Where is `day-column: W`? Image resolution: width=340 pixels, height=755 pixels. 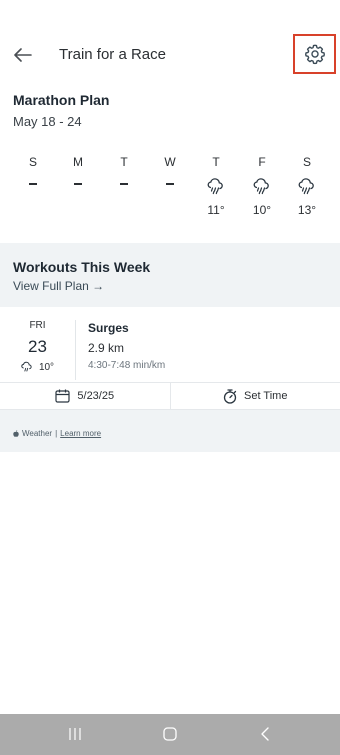
day-column: W is located at coordinates (170, 170).